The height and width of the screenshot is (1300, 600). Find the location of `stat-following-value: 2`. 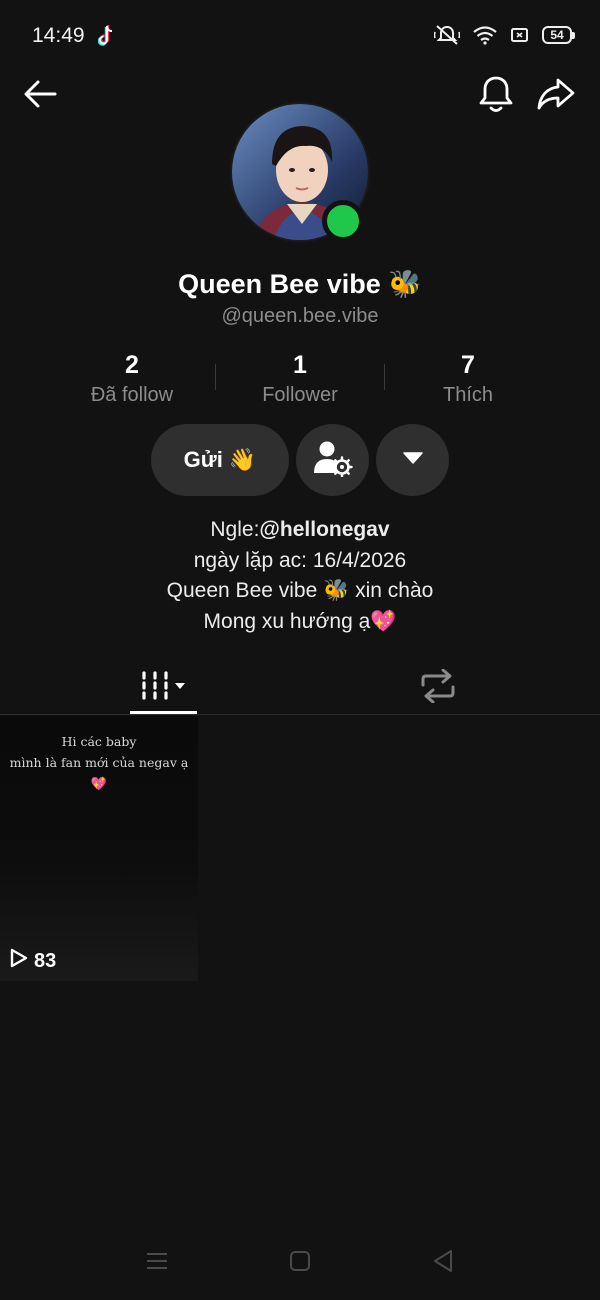

stat-following-value: 2 is located at coordinates (132, 365).